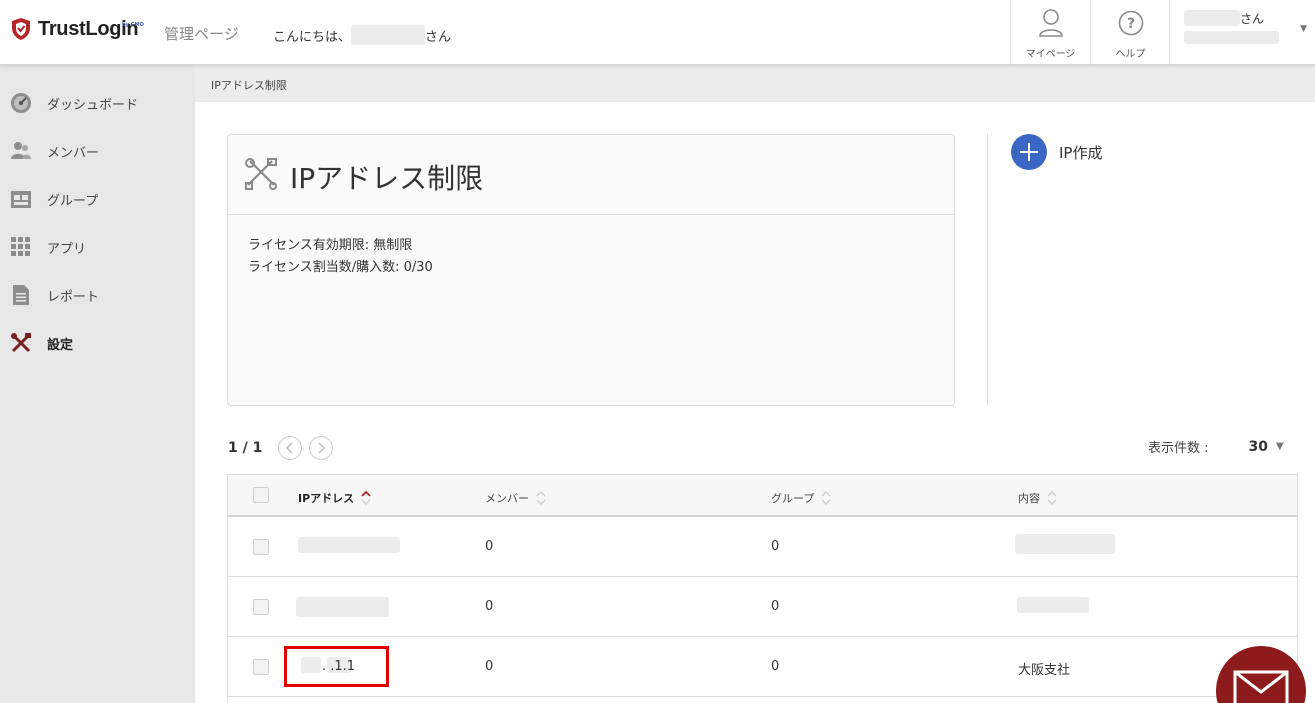 The height and width of the screenshot is (703, 1315). I want to click on prev-page-button, so click(290, 448).